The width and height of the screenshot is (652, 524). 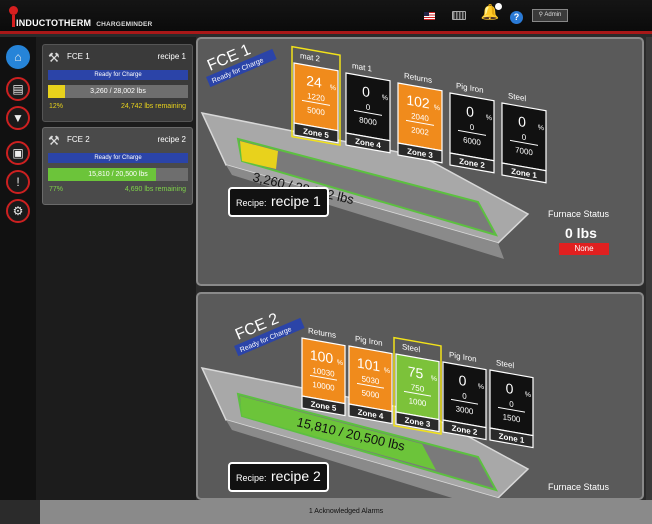 What do you see at coordinates (417, 385) in the screenshot?
I see `zone-column: Steel75 %7501000Zone 3` at bounding box center [417, 385].